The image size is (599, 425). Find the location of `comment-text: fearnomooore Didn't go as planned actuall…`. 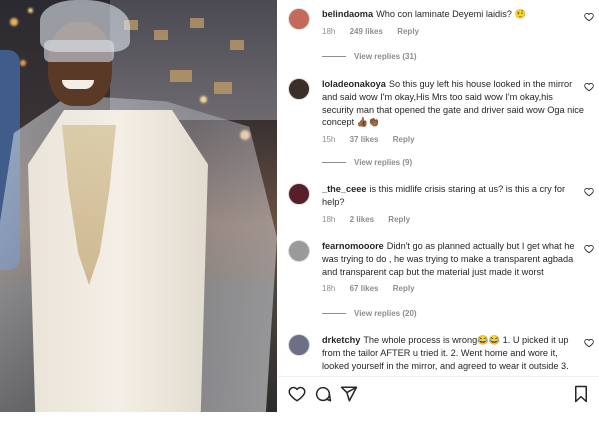

comment-text: fearnomooore Didn't go as planned actuall… is located at coordinates (448, 259).